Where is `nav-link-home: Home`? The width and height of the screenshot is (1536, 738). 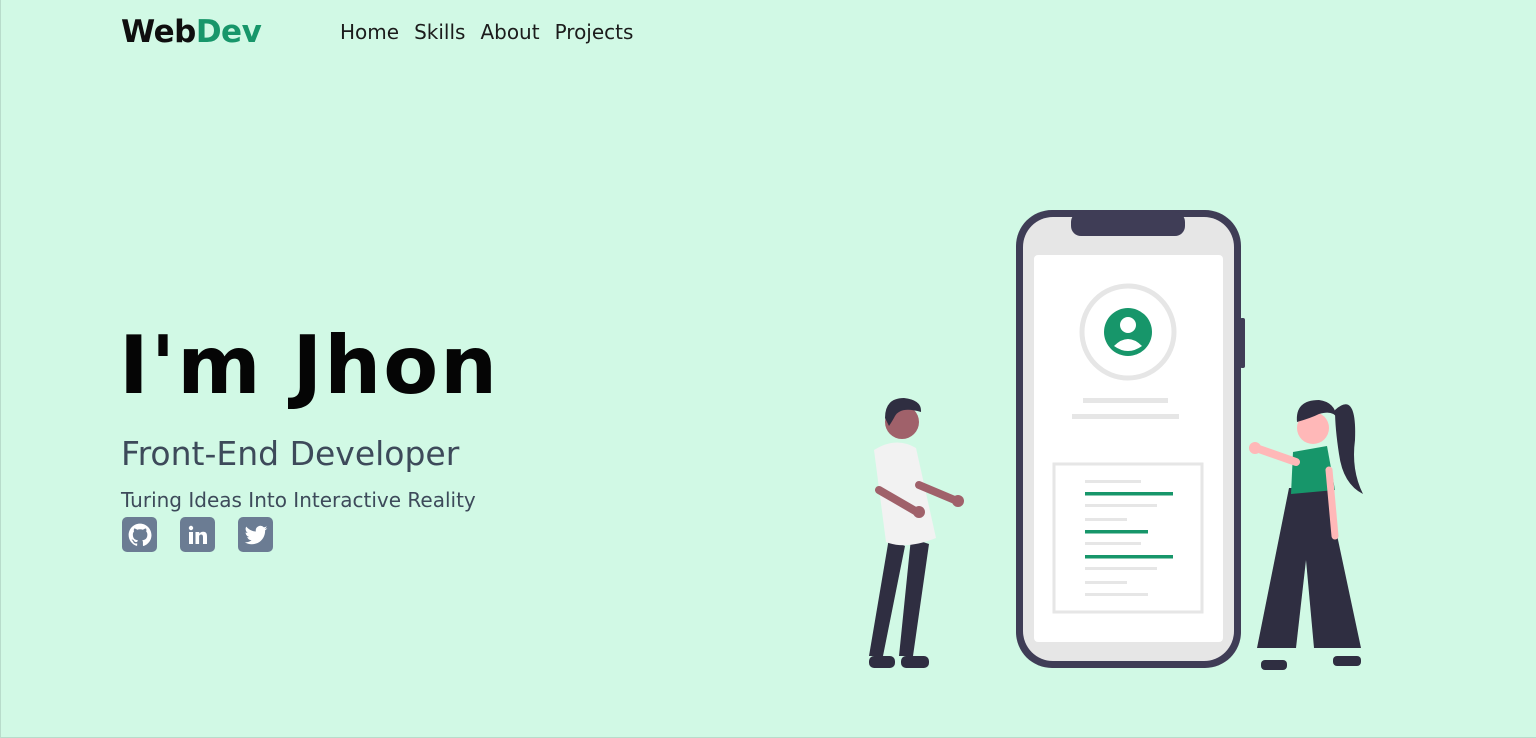
nav-link-home: Home is located at coordinates (369, 32).